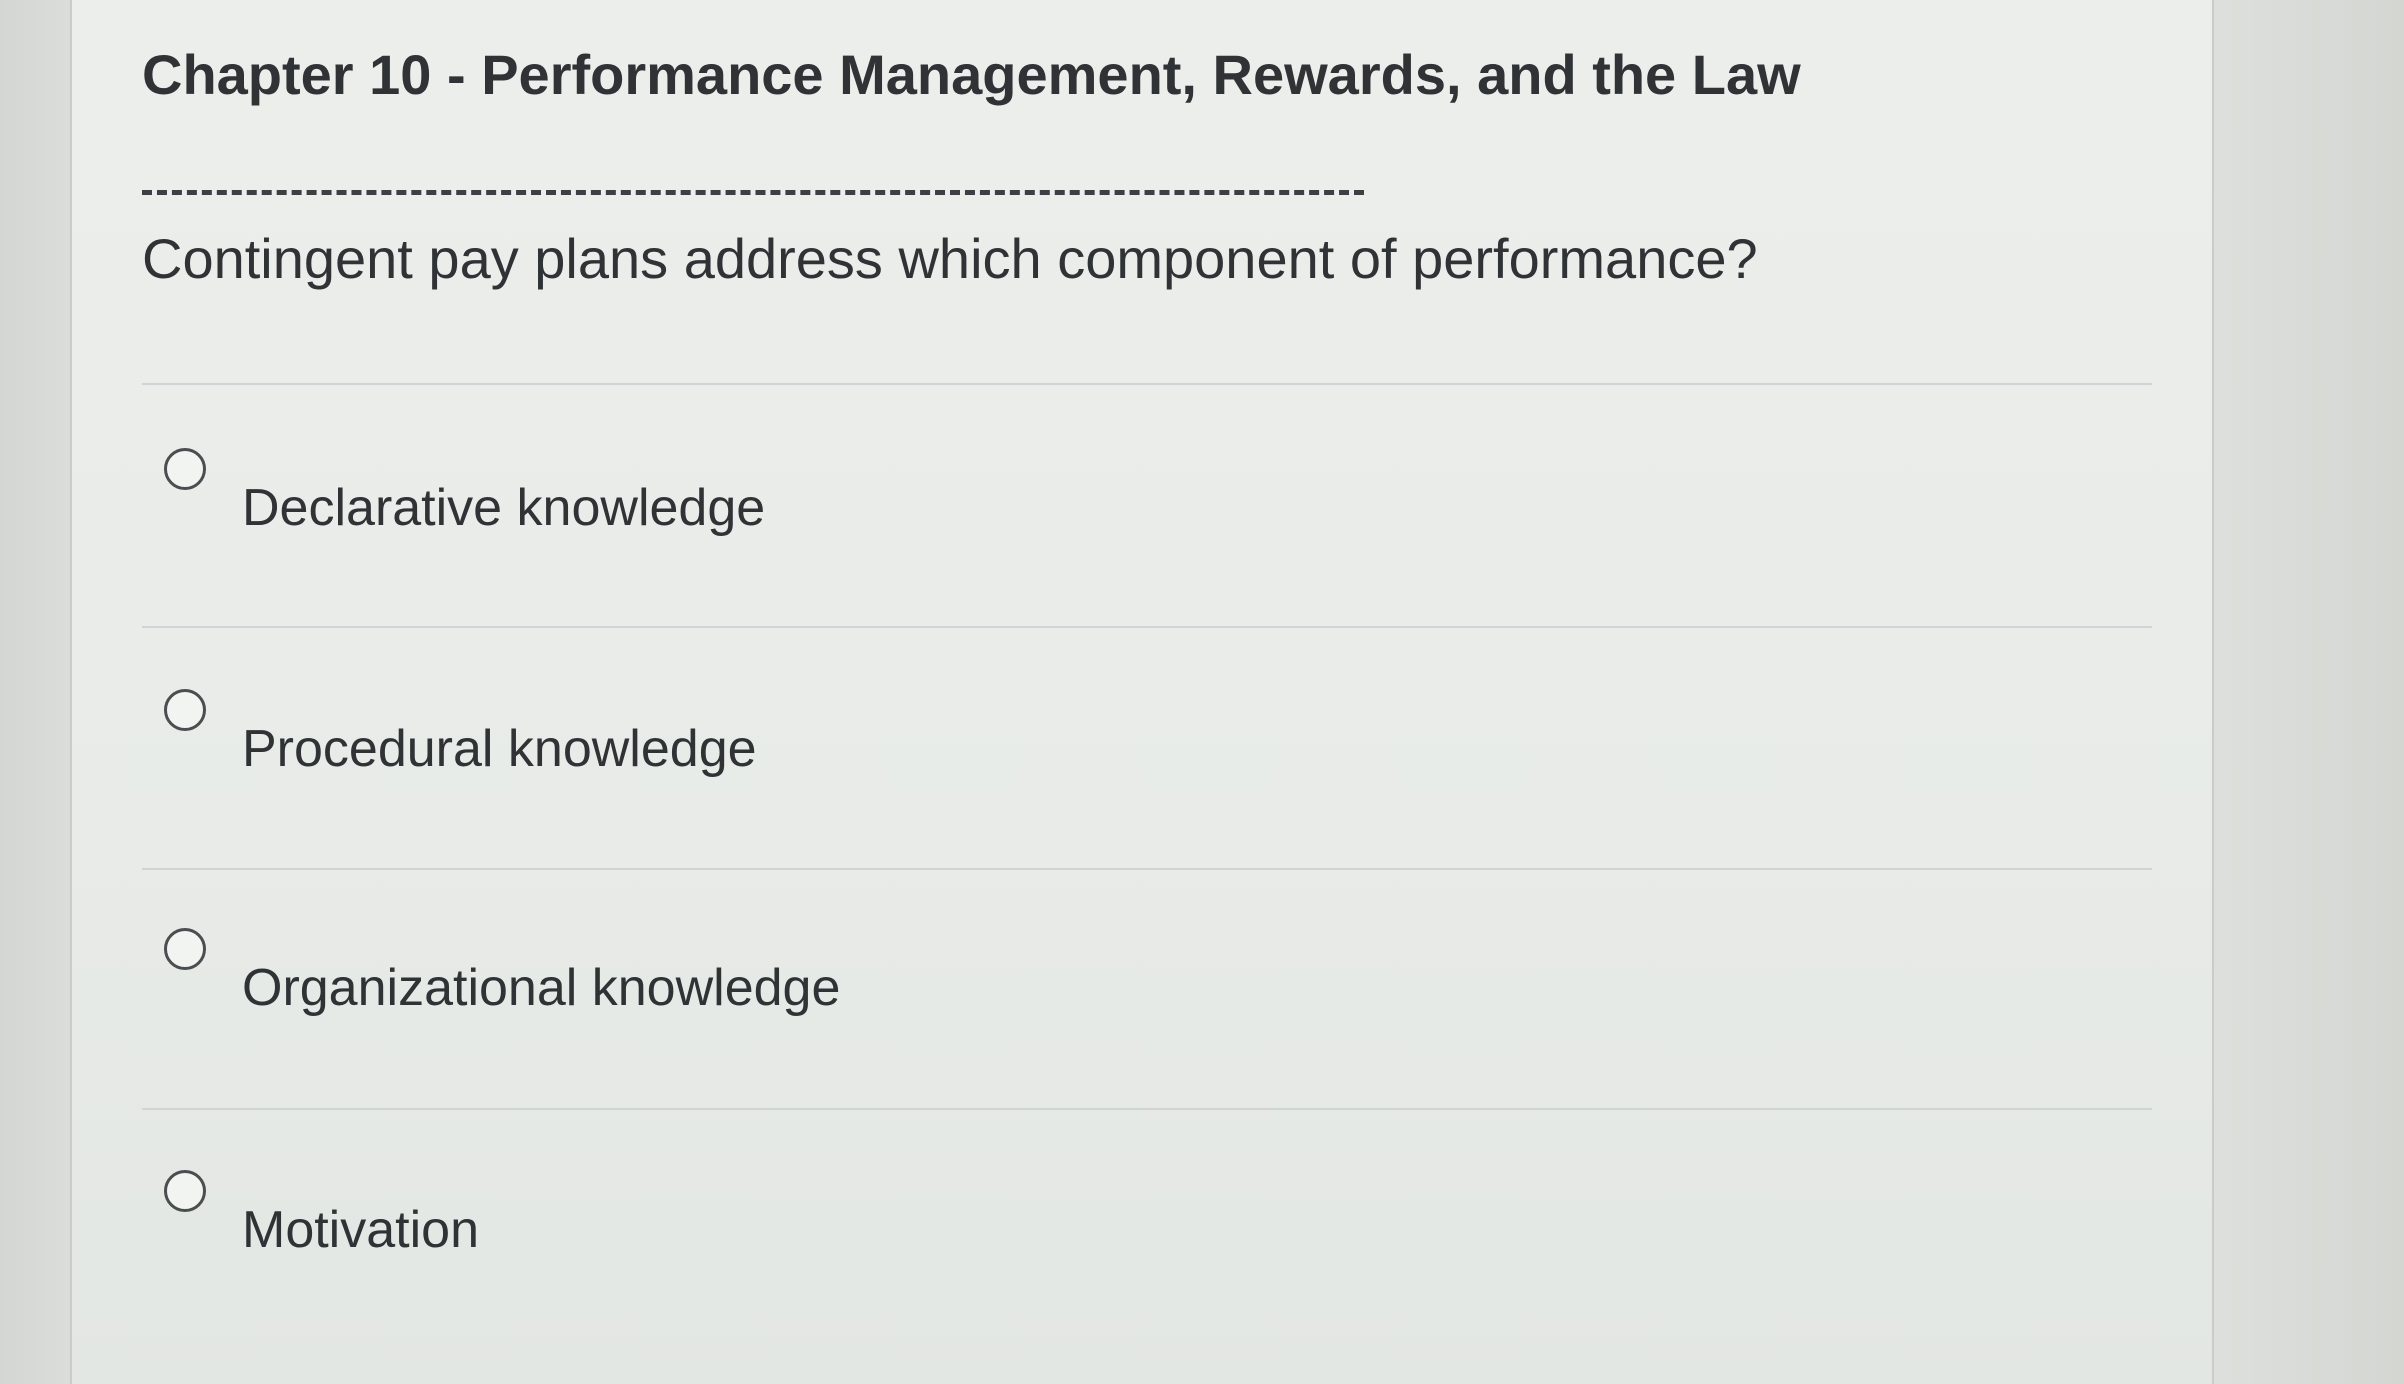  Describe the element at coordinates (1110, 764) in the screenshot. I see `answer-option-procedural-knowledge: Procedural knowledge` at that location.